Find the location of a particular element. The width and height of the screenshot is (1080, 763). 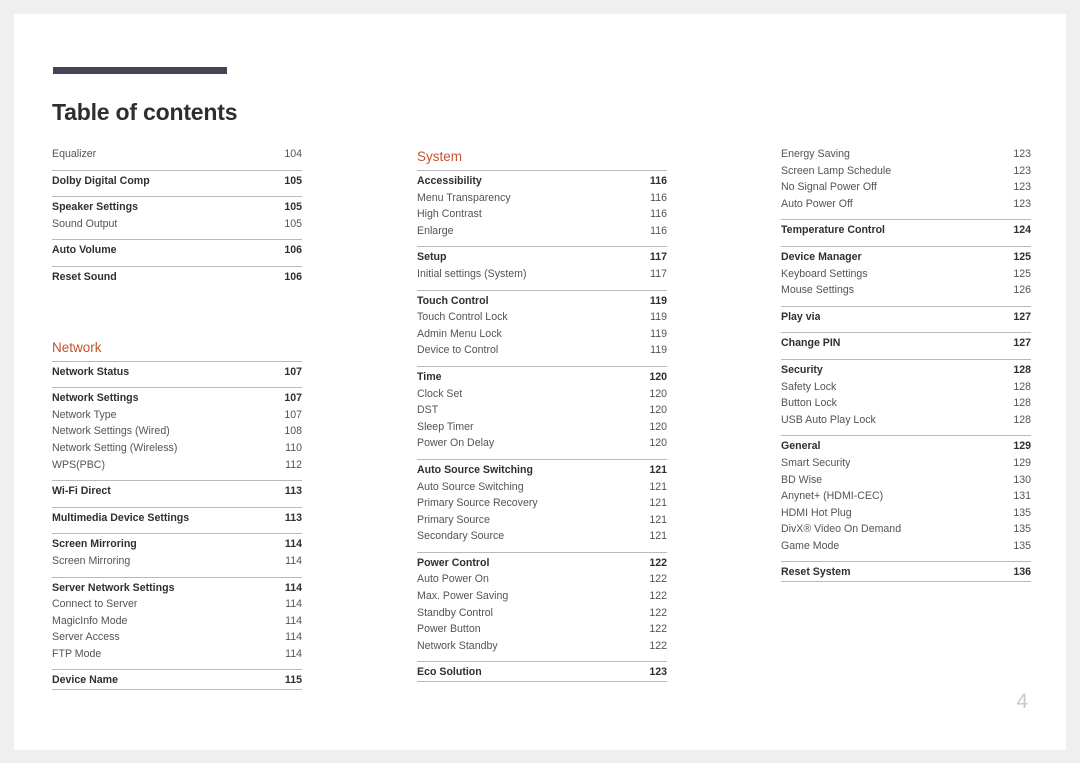

toc-entry: USB Auto Play Lock 128 is located at coordinates (906, 420).